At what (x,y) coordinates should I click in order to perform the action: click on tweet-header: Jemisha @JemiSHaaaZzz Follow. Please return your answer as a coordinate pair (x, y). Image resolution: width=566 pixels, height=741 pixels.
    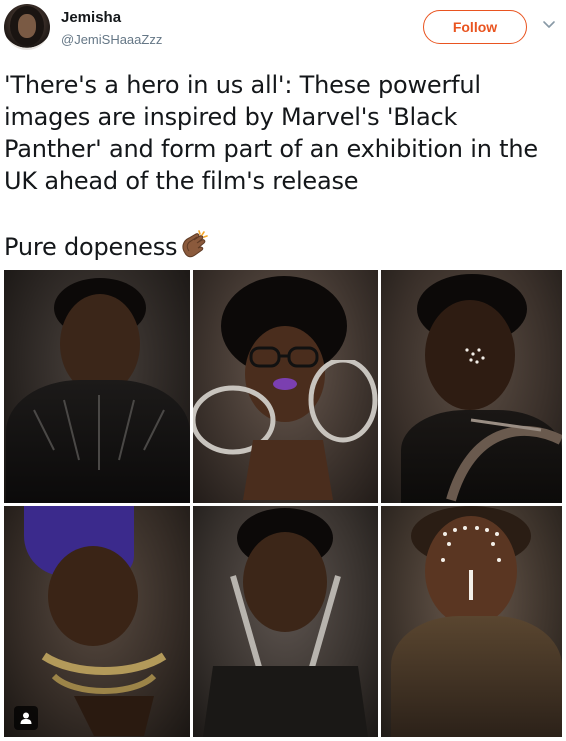
    Looking at the image, I should click on (283, 30).